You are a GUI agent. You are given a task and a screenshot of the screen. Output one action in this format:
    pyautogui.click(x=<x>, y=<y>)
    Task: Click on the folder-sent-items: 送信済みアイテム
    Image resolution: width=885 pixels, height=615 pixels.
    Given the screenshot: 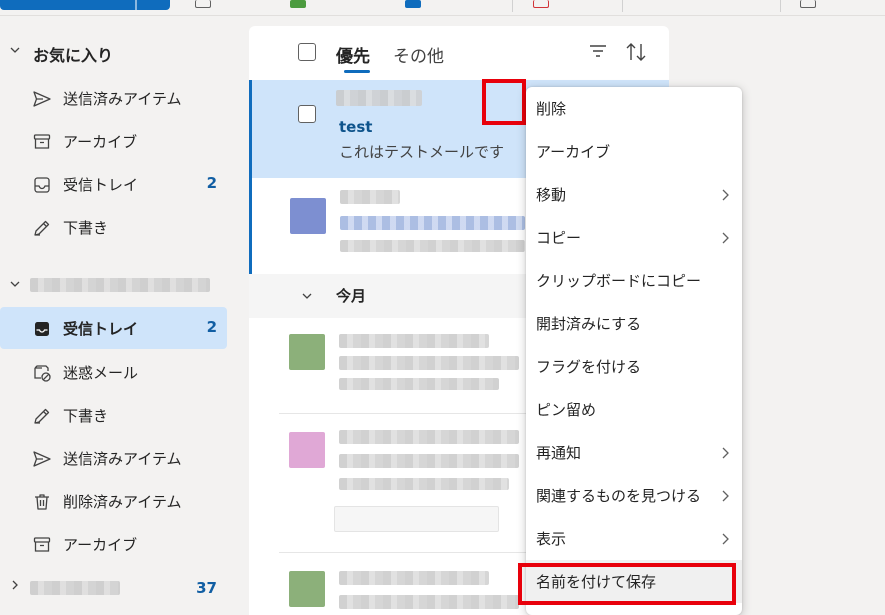 What is the action you would take?
    pyautogui.click(x=113, y=458)
    